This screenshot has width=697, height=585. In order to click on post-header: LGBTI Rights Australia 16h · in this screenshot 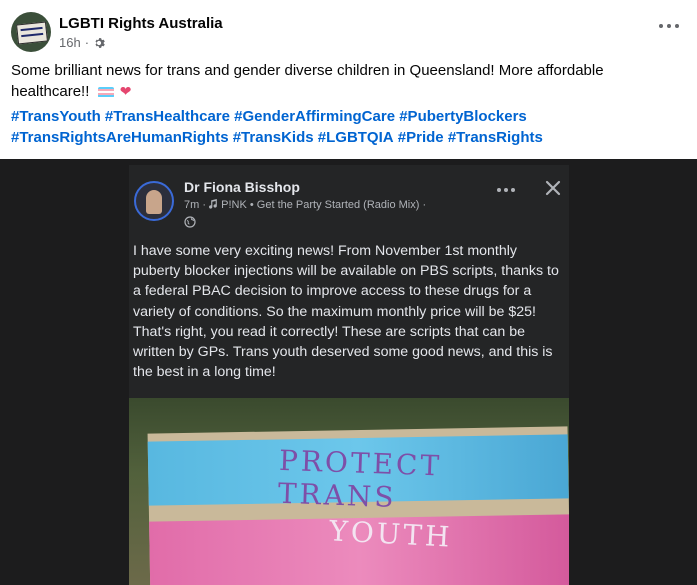, I will do `click(117, 32)`.